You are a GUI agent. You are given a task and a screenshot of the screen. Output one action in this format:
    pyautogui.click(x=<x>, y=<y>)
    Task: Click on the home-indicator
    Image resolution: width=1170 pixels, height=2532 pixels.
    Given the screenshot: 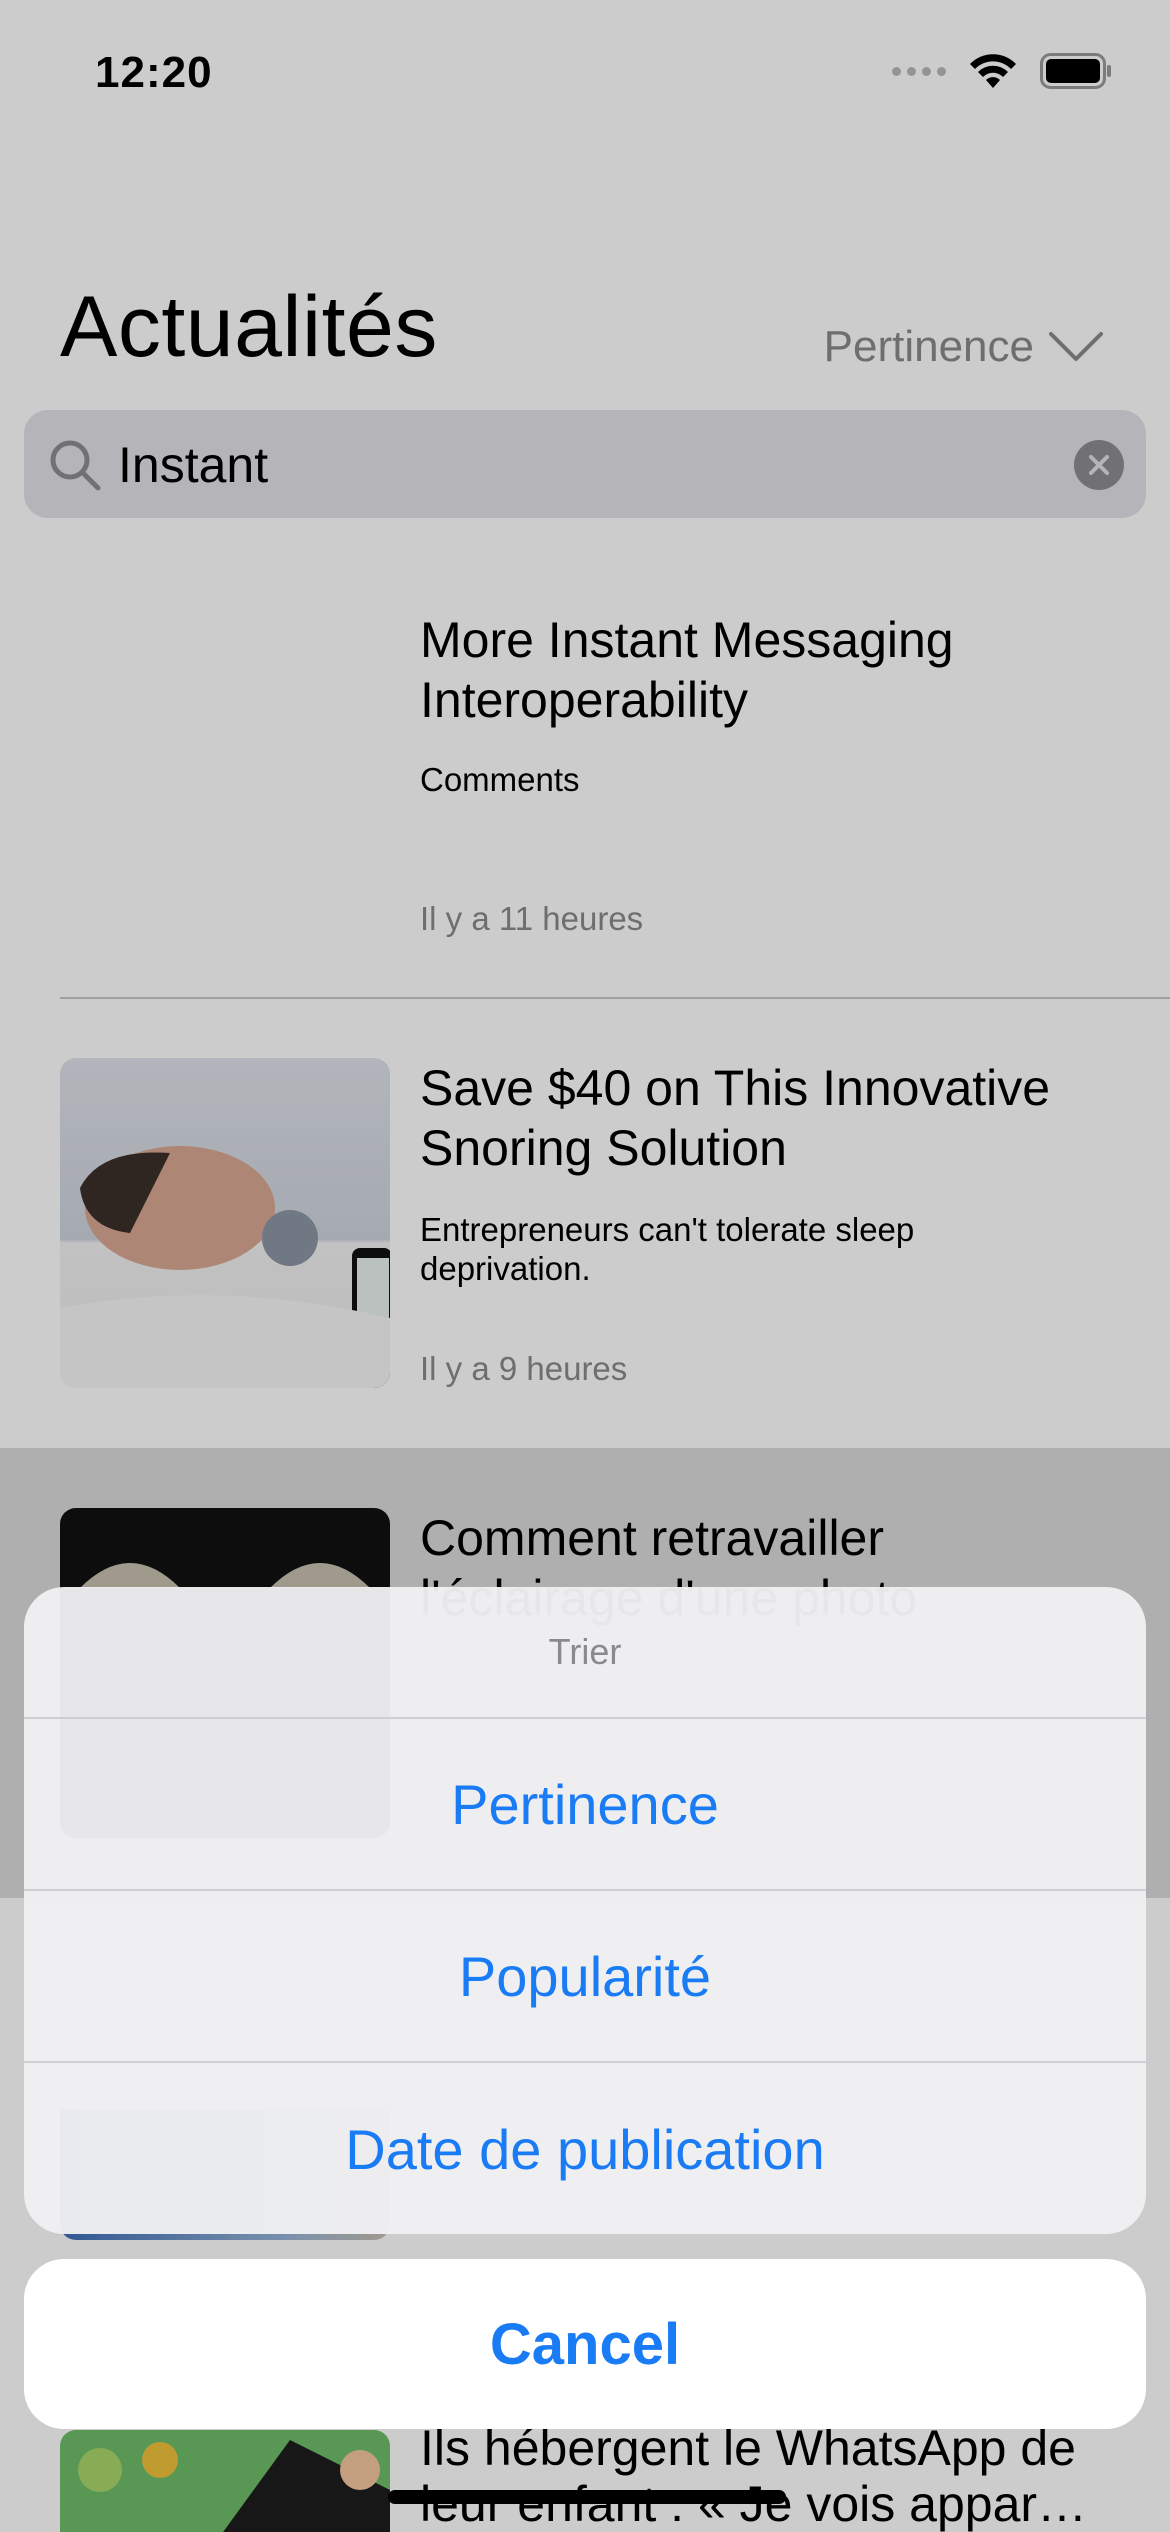 What is the action you would take?
    pyautogui.click(x=587, y=2497)
    